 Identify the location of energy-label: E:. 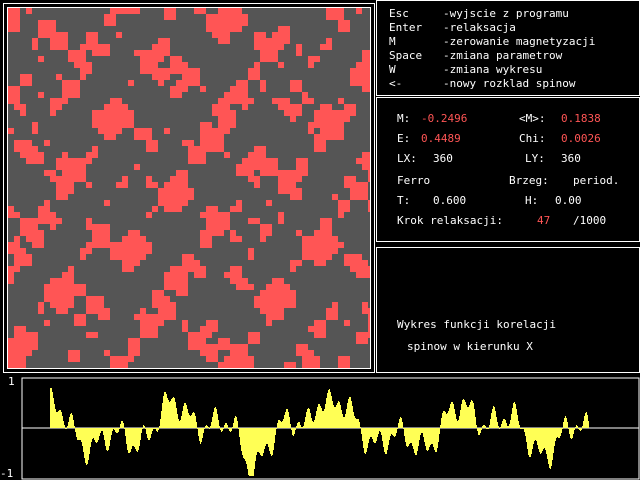
(404, 138).